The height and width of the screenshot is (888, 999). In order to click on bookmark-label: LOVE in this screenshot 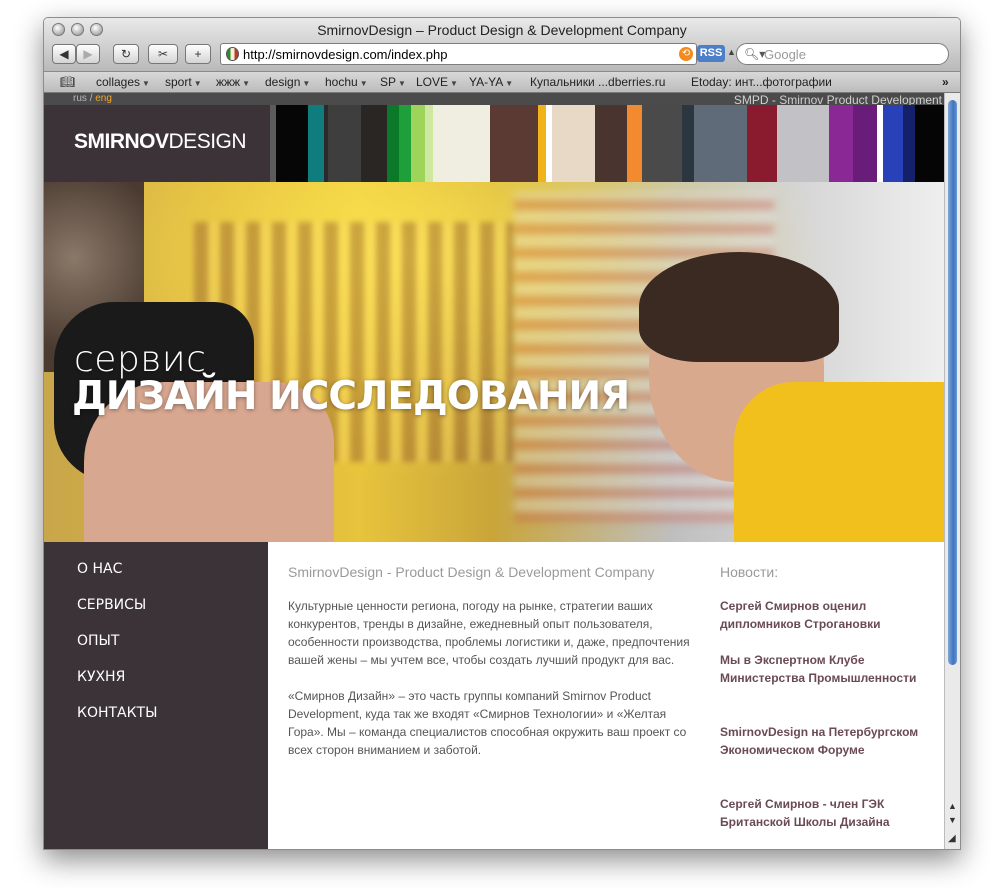, I will do `click(432, 82)`.